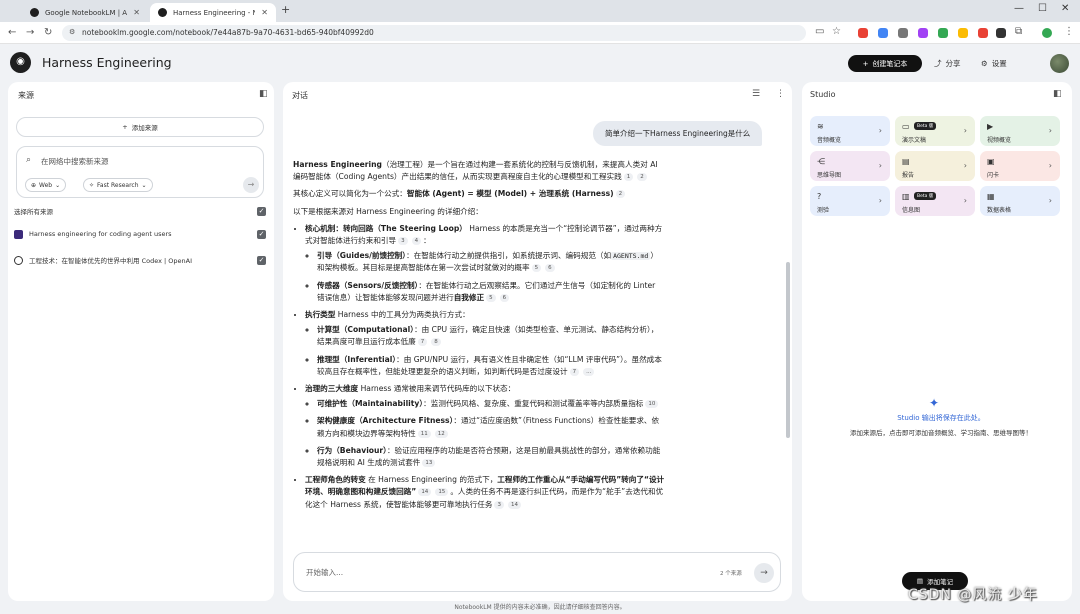 The image size is (1080, 614). What do you see at coordinates (537, 572) in the screenshot?
I see `chat-composer: 开始输入... 2 个来源 →` at bounding box center [537, 572].